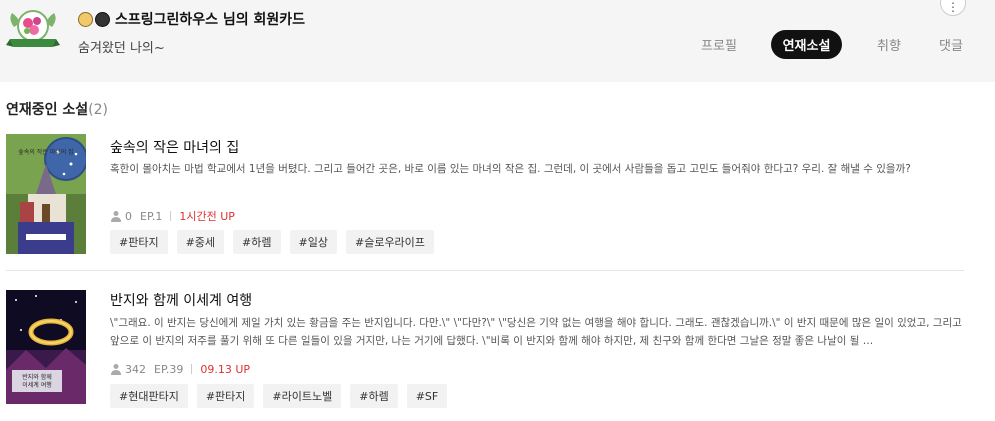 The image size is (995, 421). What do you see at coordinates (427, 396) in the screenshot?
I see `tag-chip: #SF` at bounding box center [427, 396].